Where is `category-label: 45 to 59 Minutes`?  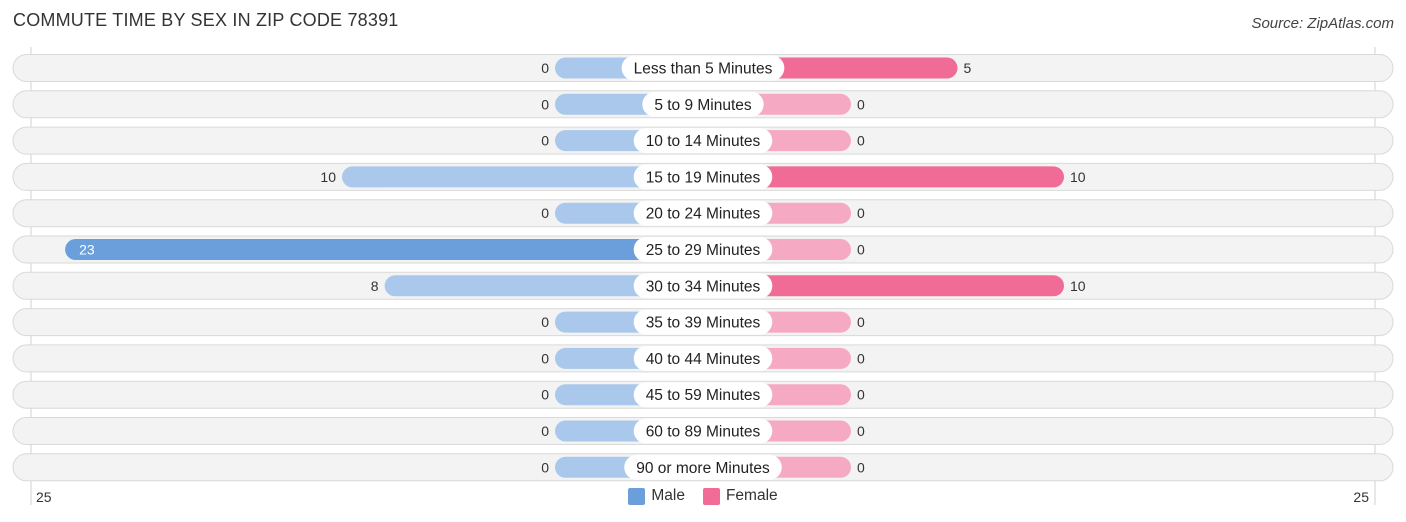
category-label: 45 to 59 Minutes is located at coordinates (703, 395).